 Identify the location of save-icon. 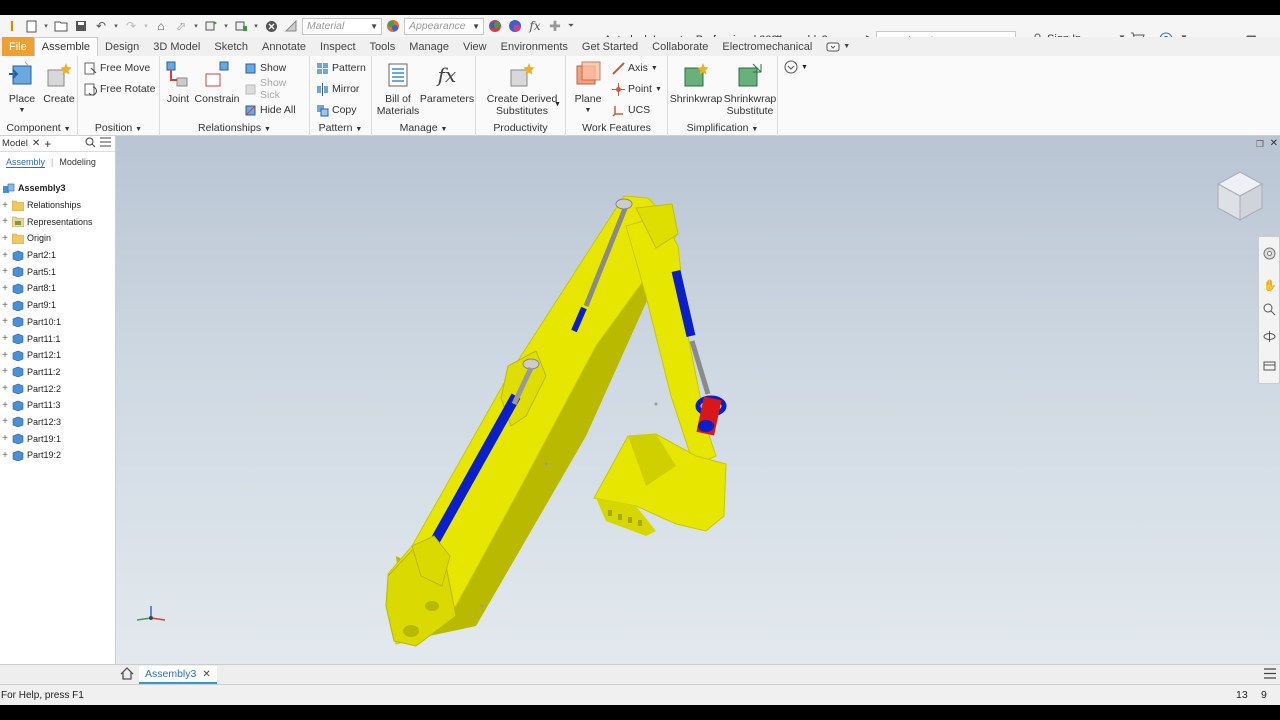
(81, 26).